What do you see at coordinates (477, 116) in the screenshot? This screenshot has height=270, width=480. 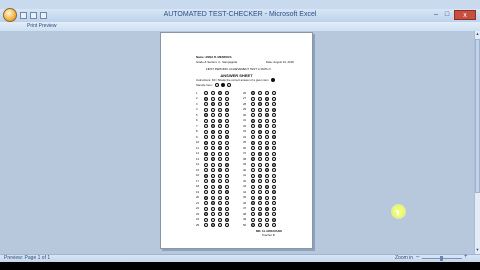 I see `scroll-thumb` at bounding box center [477, 116].